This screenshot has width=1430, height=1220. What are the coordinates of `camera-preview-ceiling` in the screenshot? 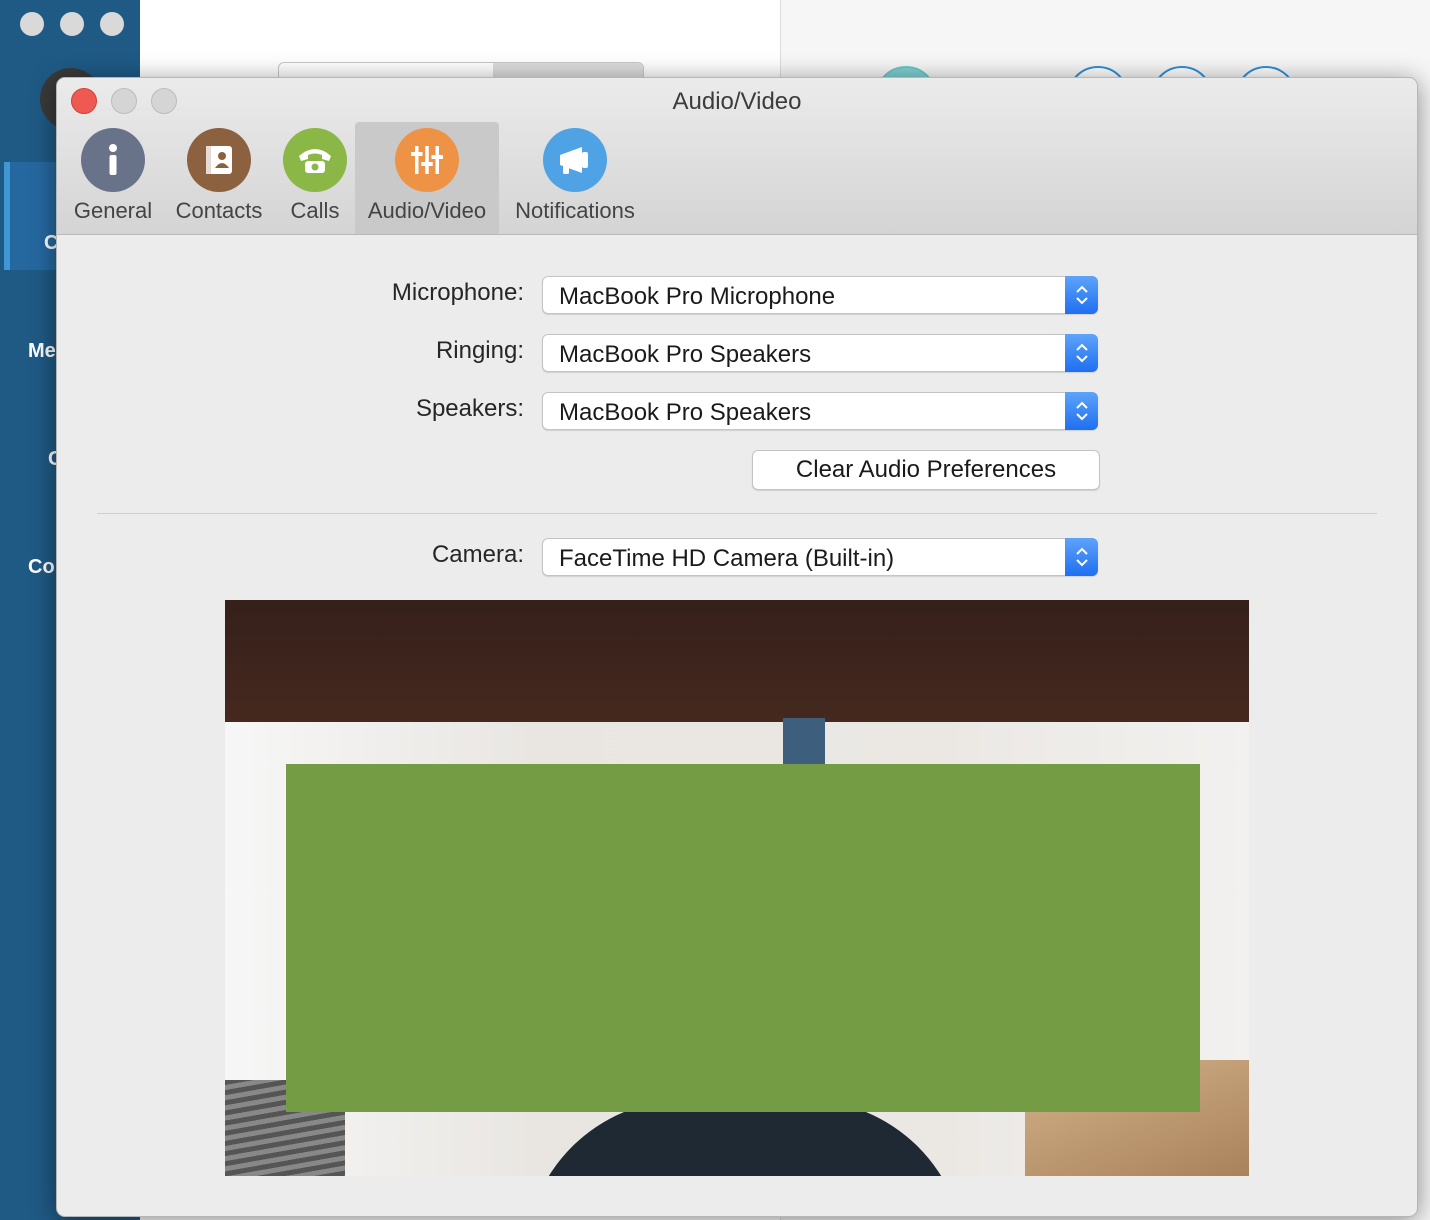 It's located at (737, 661).